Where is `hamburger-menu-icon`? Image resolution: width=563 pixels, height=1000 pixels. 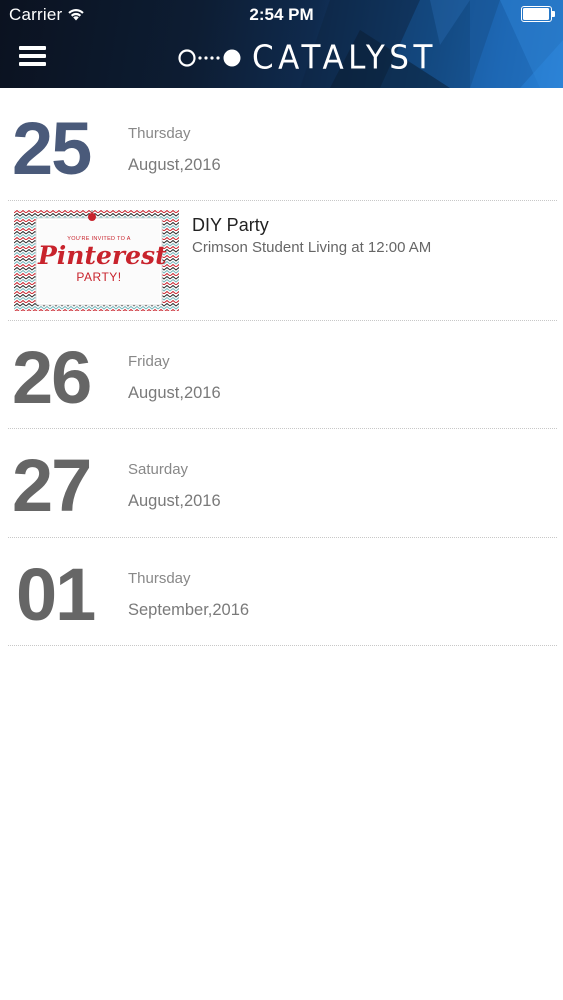
hamburger-menu-icon is located at coordinates (33, 56).